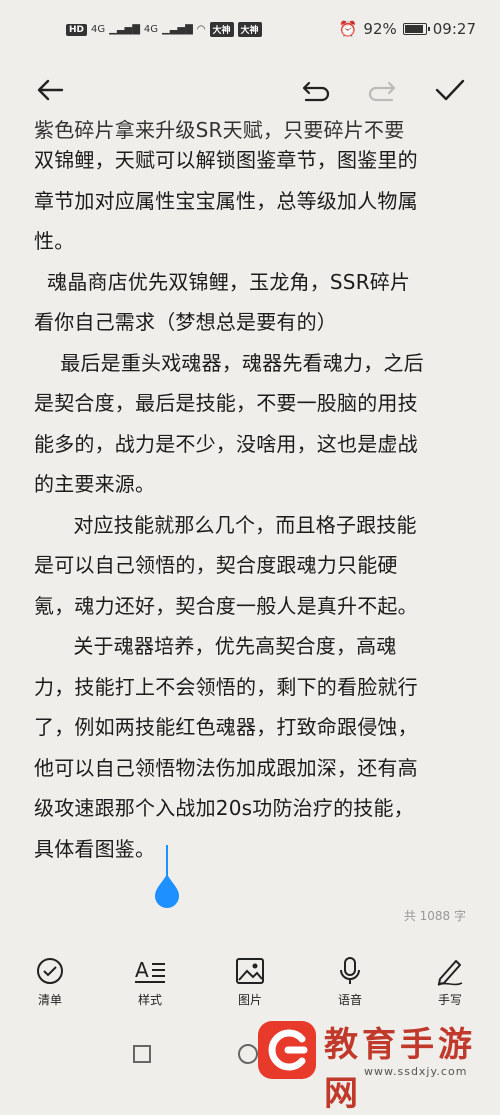 The height and width of the screenshot is (1115, 500). What do you see at coordinates (434, 916) in the screenshot?
I see `word-count: 共 1088 字` at bounding box center [434, 916].